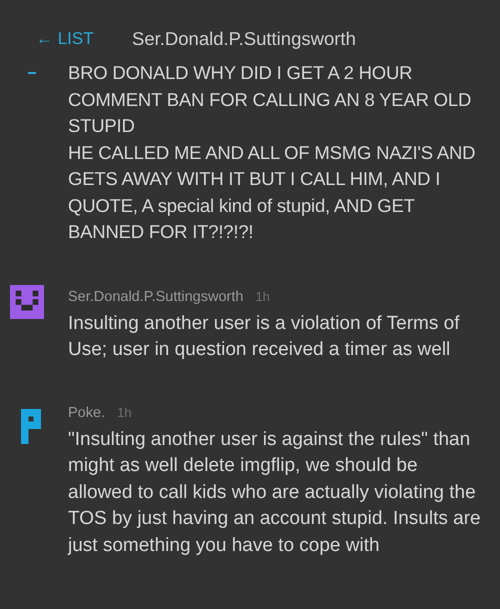 Image resolution: width=500 pixels, height=609 pixels. What do you see at coordinates (264, 337) in the screenshot?
I see `comment-text: Insulting another user is a violation of Terms of Use; user in question received a timer as well` at bounding box center [264, 337].